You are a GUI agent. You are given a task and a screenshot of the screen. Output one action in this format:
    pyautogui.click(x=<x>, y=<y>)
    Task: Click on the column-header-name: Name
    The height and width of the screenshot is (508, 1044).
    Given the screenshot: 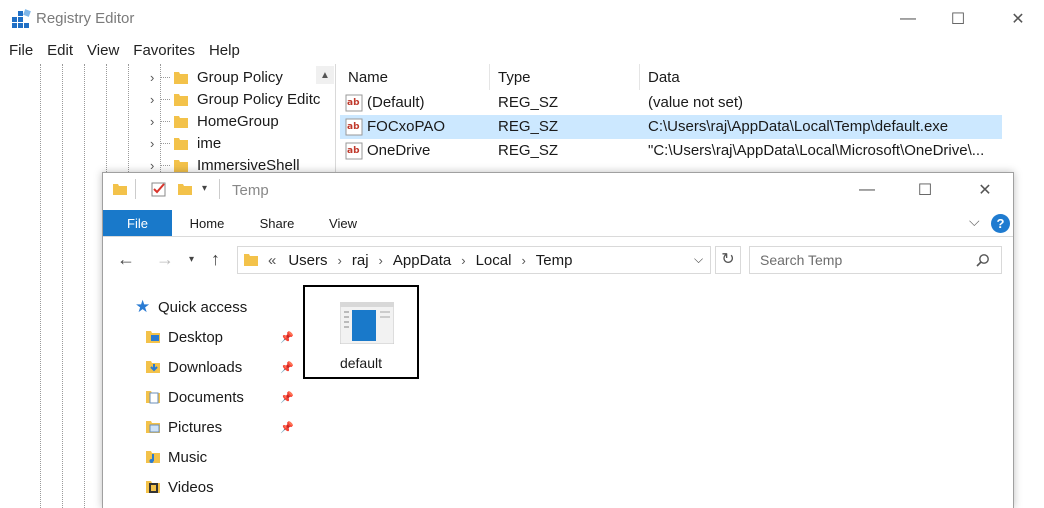 What is the action you would take?
    pyautogui.click(x=415, y=77)
    